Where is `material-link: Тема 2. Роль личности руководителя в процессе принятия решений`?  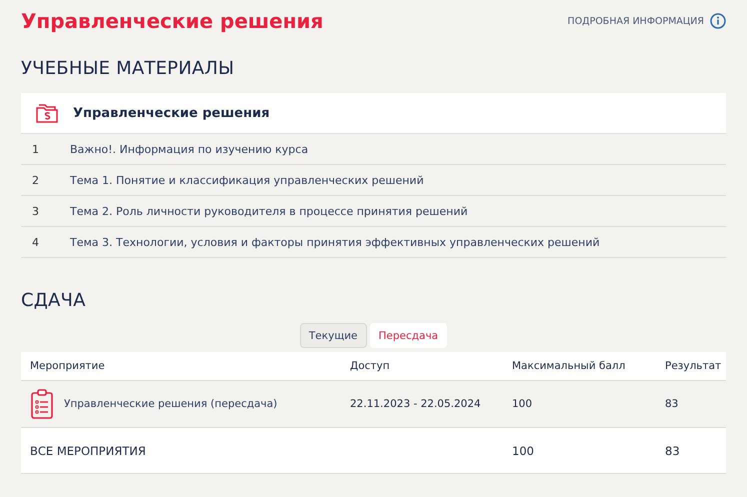
material-link: Тема 2. Роль личности руководителя в процессе принятия решений is located at coordinates (269, 211).